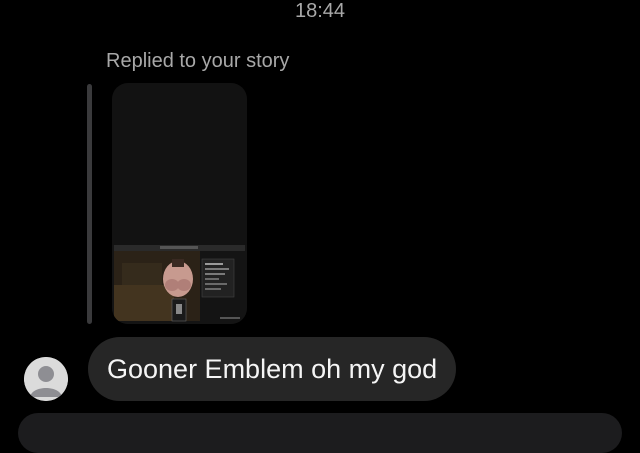 The height and width of the screenshot is (453, 640). I want to click on message-timestamp: 18:44, so click(320, 11).